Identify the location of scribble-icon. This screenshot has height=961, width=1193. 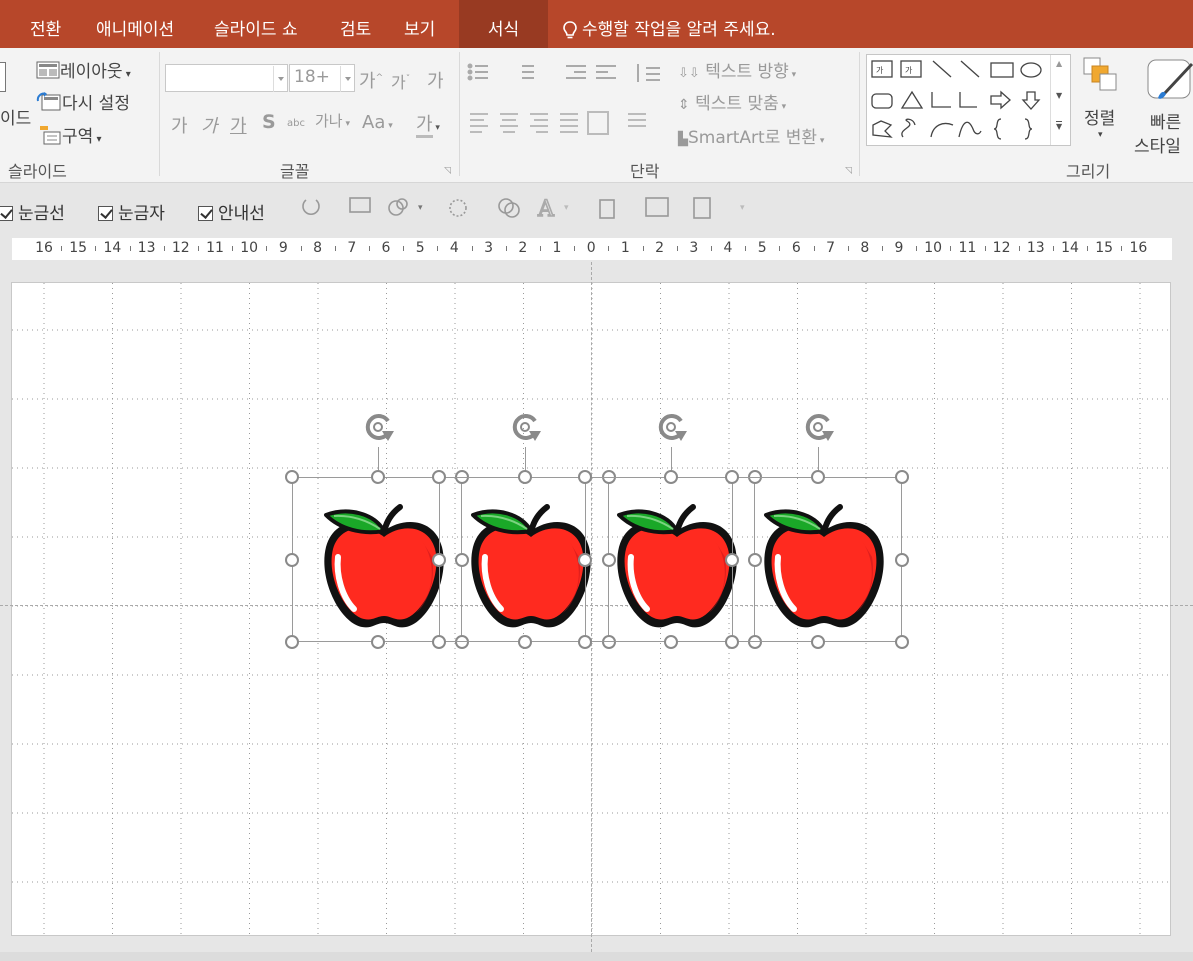
(908, 128).